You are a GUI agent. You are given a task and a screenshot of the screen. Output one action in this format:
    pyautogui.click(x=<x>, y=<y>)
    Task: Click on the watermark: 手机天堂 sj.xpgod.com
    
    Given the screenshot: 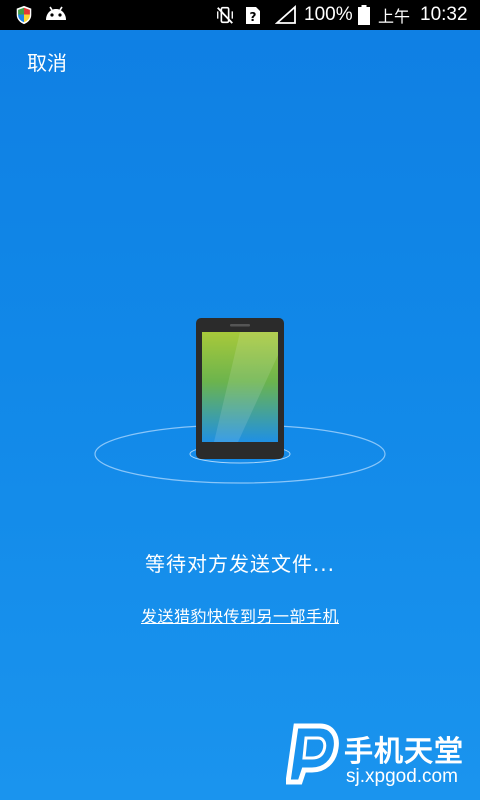 What is the action you would take?
    pyautogui.click(x=379, y=754)
    